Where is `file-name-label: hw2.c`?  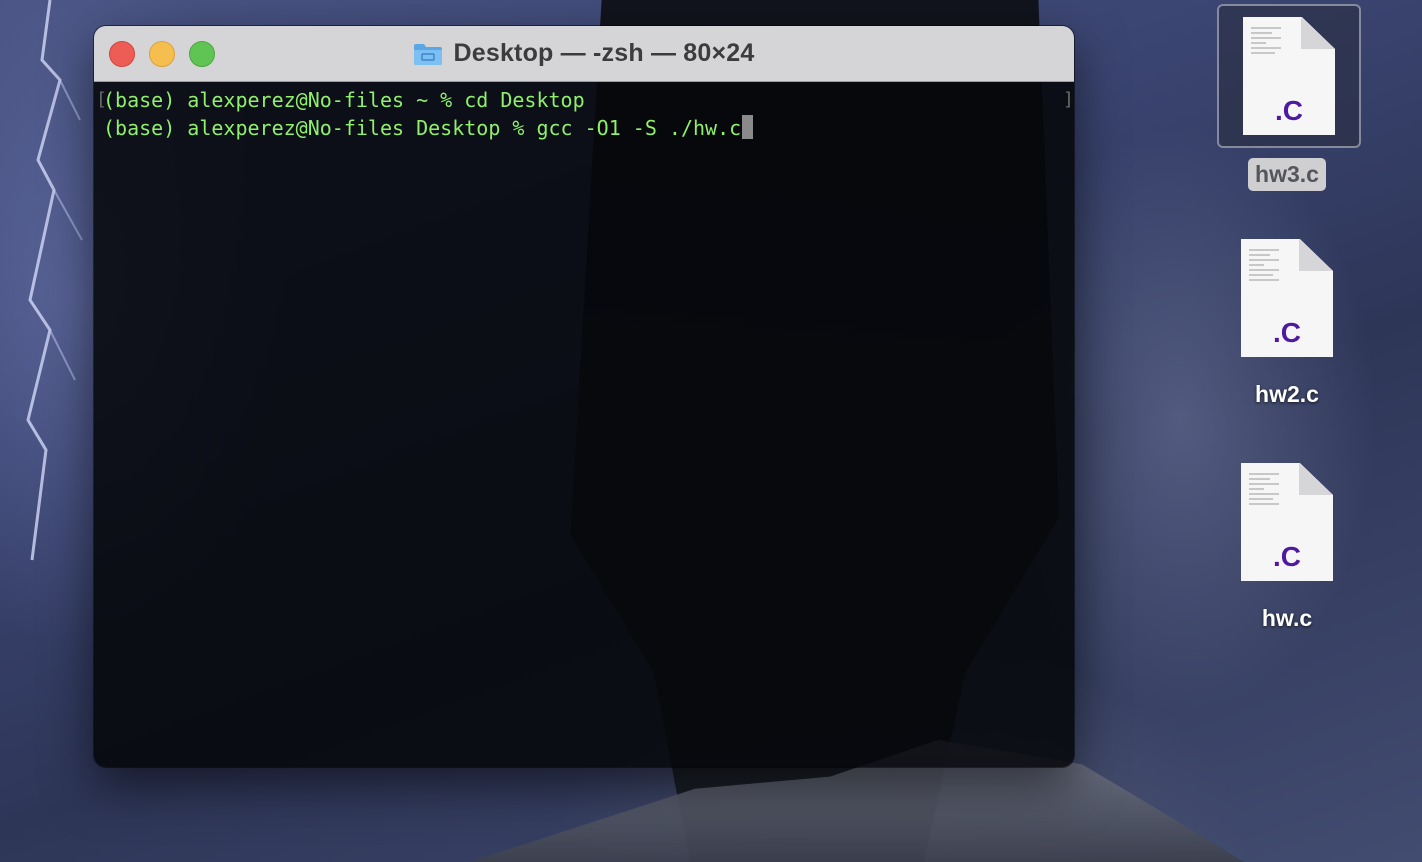 file-name-label: hw2.c is located at coordinates (1287, 394).